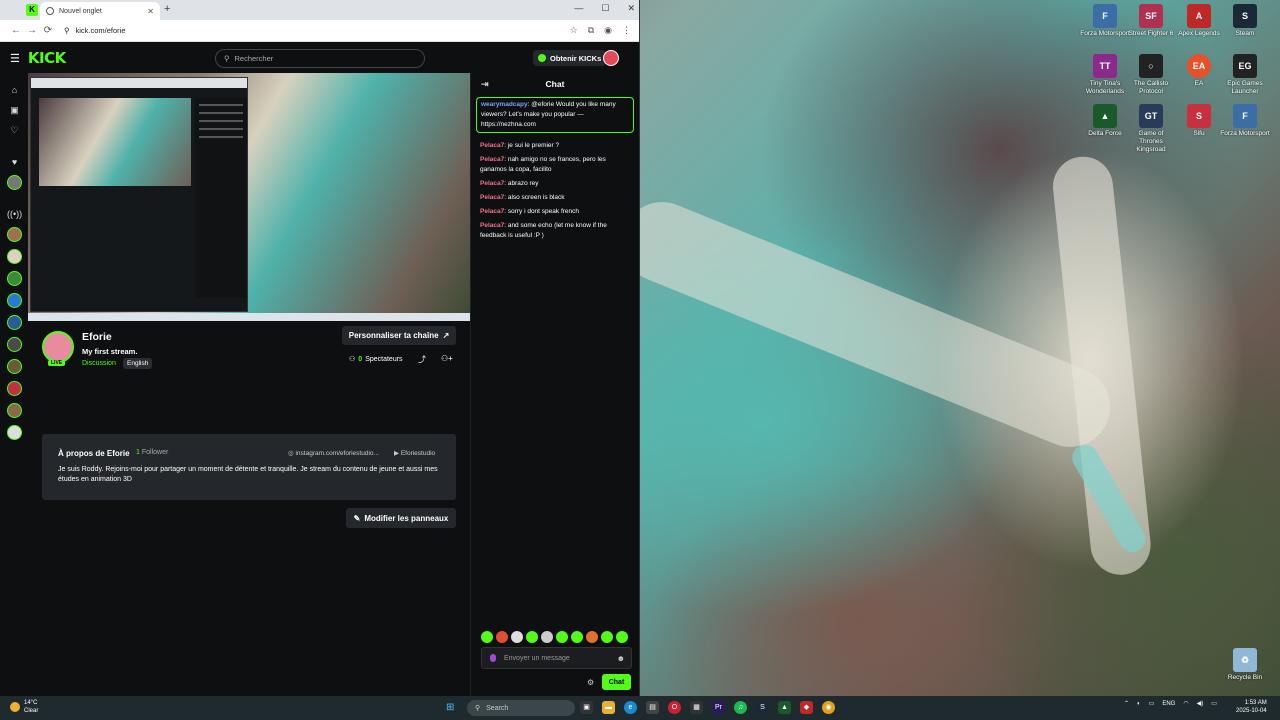  Describe the element at coordinates (504, 104) in the screenshot. I see `chat-username: wearymadcapy` at that location.